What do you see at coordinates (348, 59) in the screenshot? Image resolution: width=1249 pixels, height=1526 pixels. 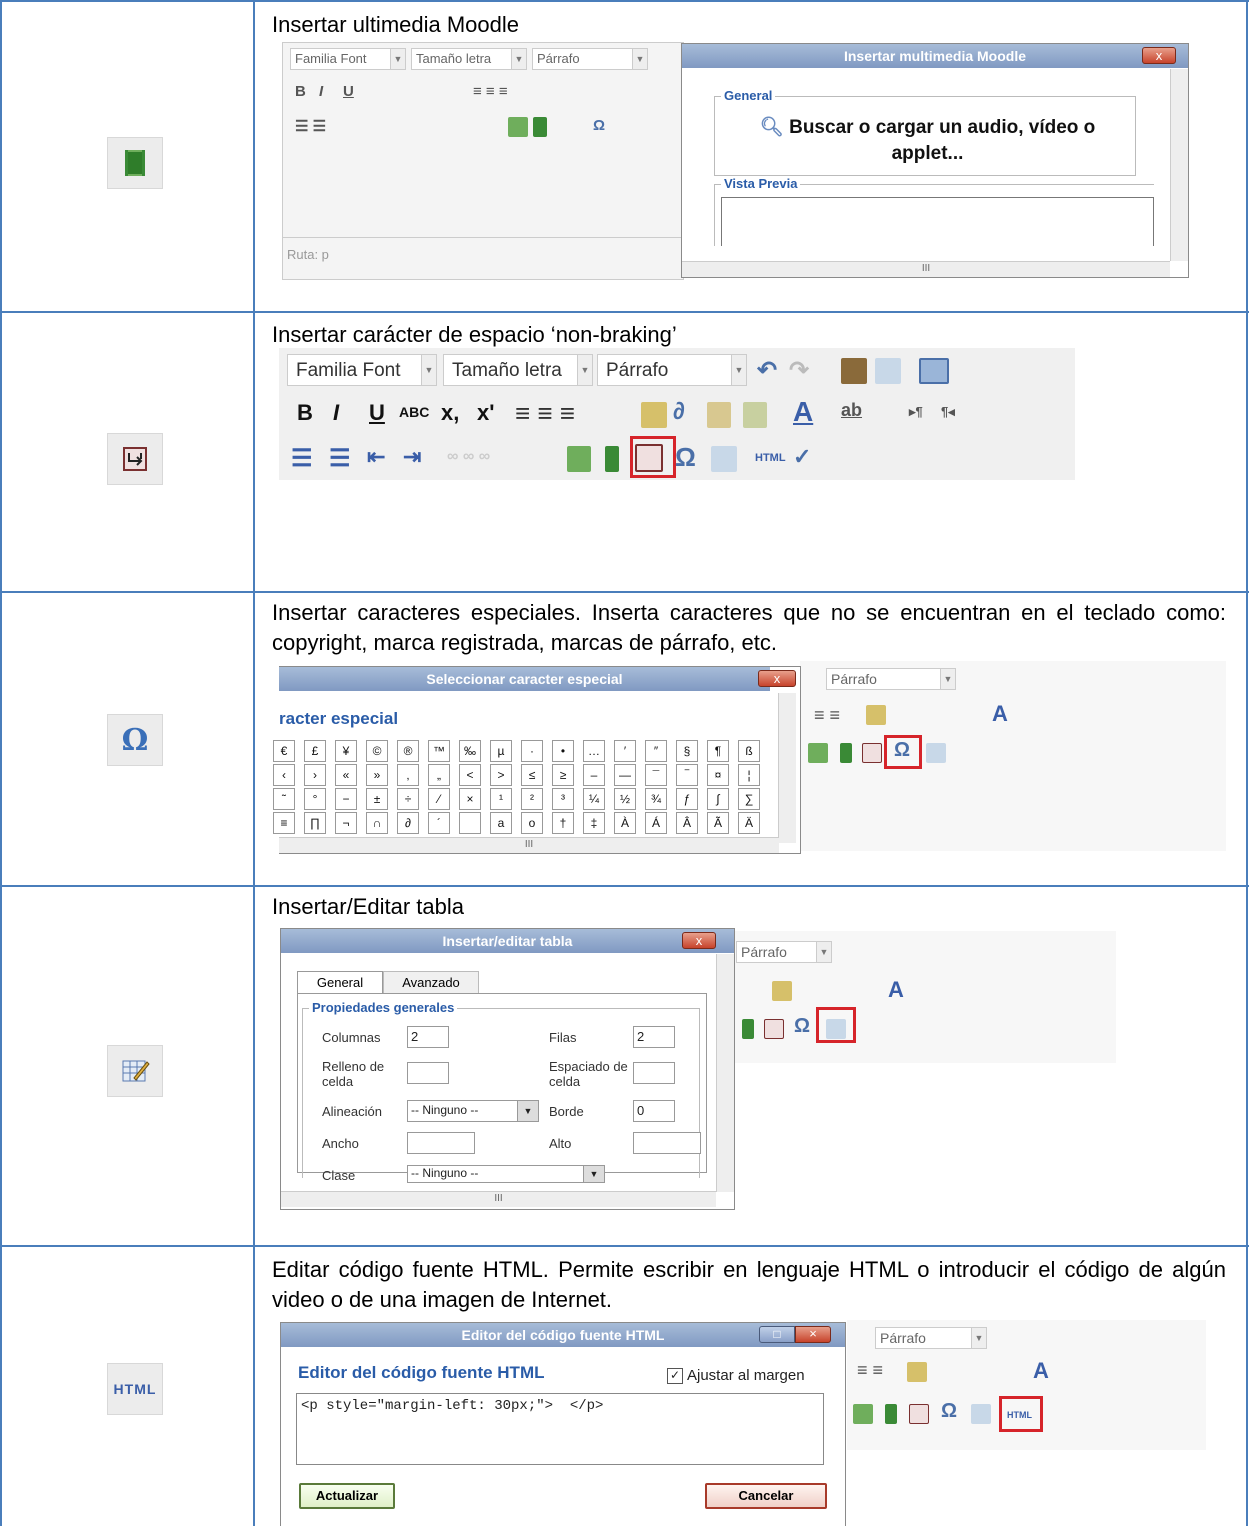 I see `font-family-select: Familia Font ▼` at bounding box center [348, 59].